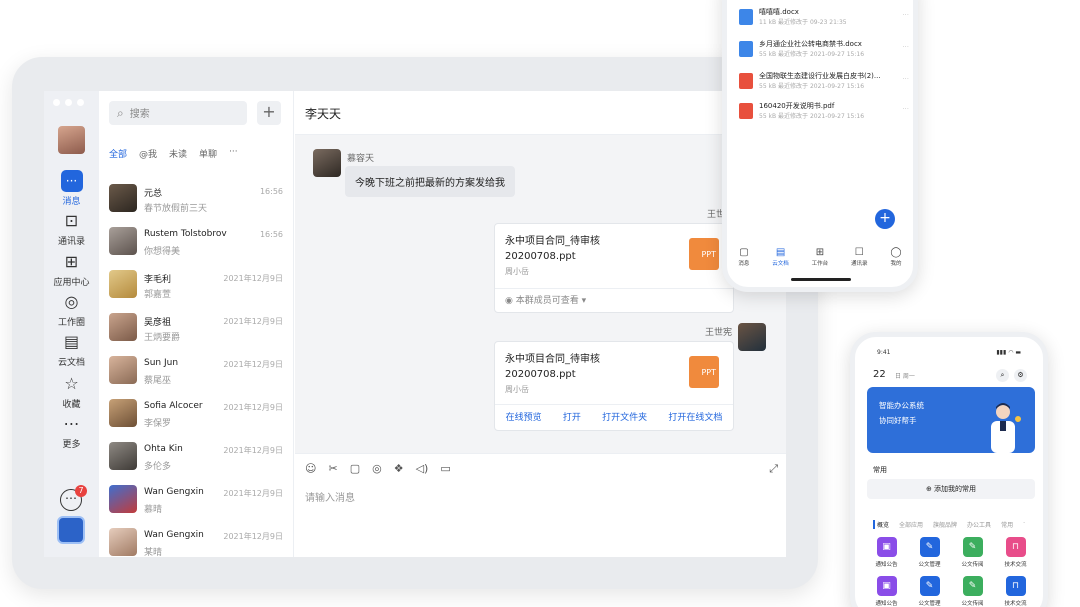 The height and width of the screenshot is (607, 1080). I want to click on conversation-item: Wan Gengxin 慕晴 2021年12月9日, so click(198, 501).